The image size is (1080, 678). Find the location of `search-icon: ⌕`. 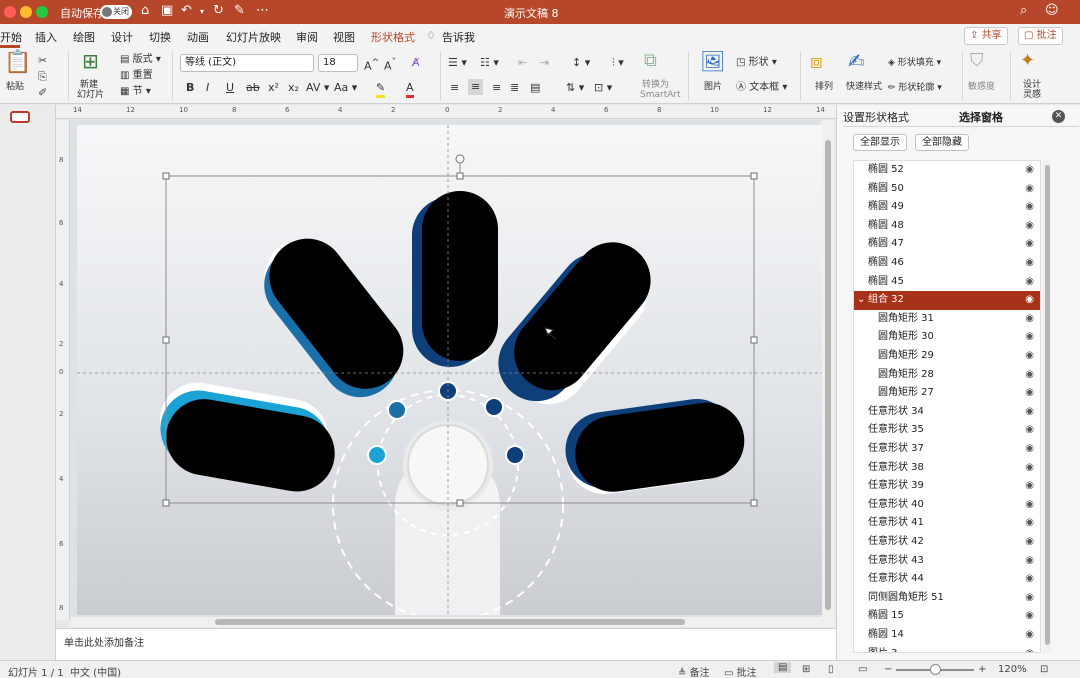

search-icon: ⌕ is located at coordinates (1023, 10).